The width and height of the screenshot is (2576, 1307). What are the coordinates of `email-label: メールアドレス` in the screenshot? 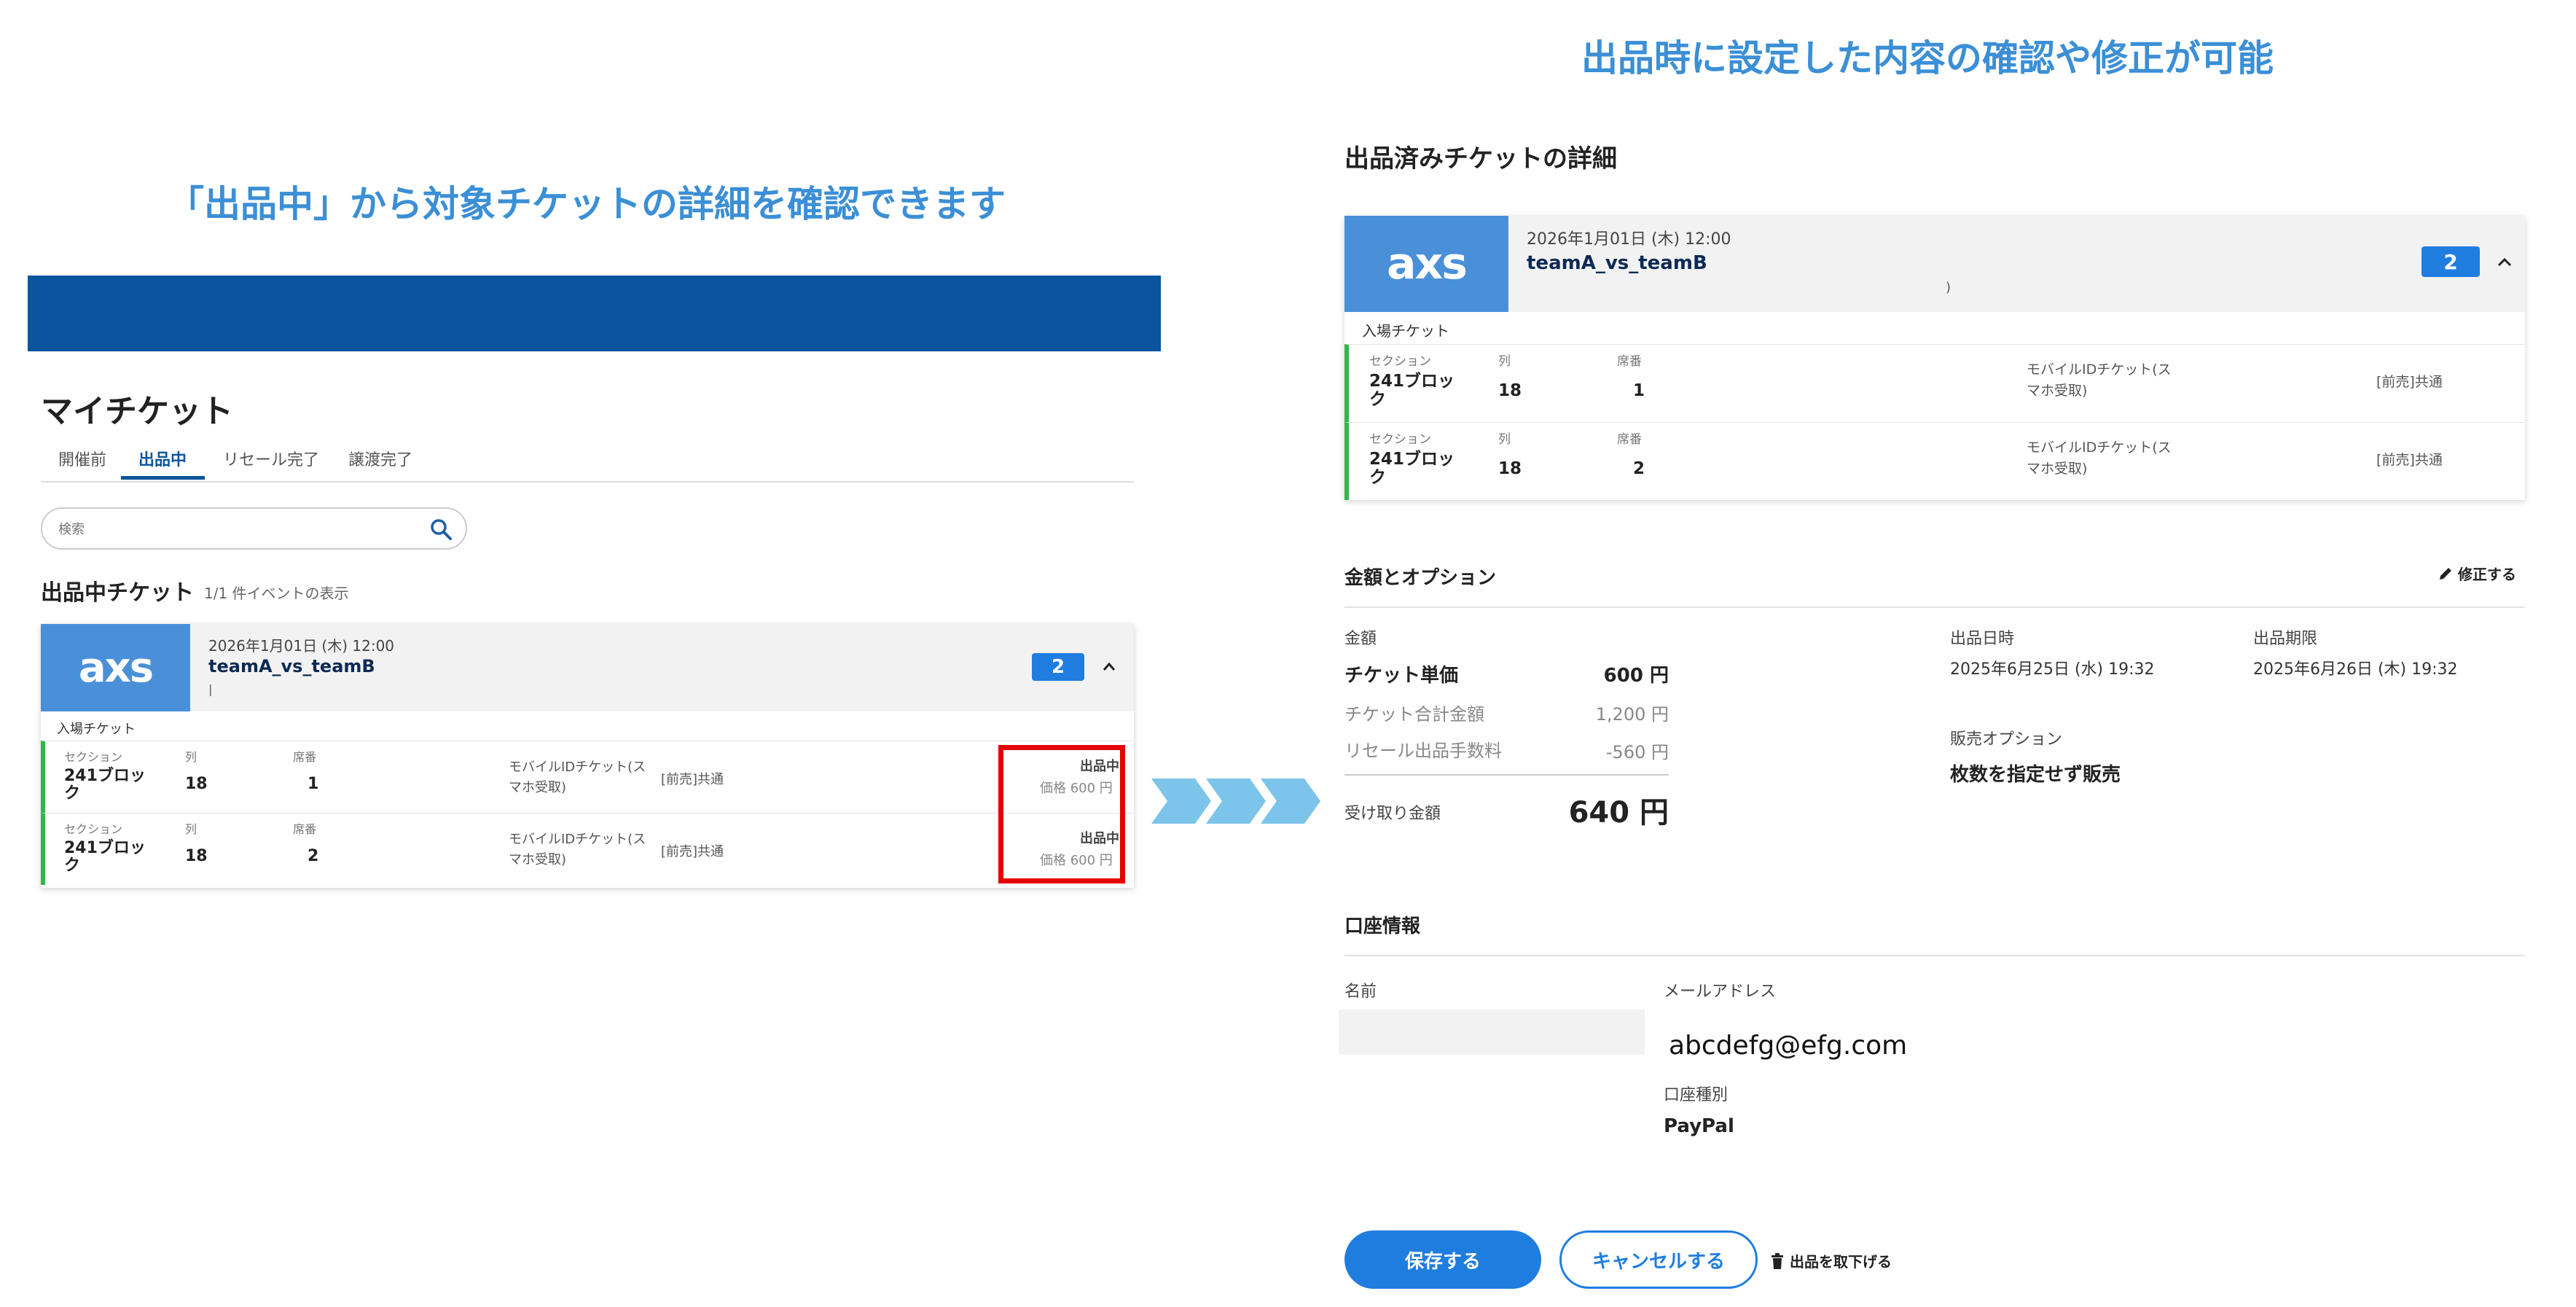 It's located at (1720, 992).